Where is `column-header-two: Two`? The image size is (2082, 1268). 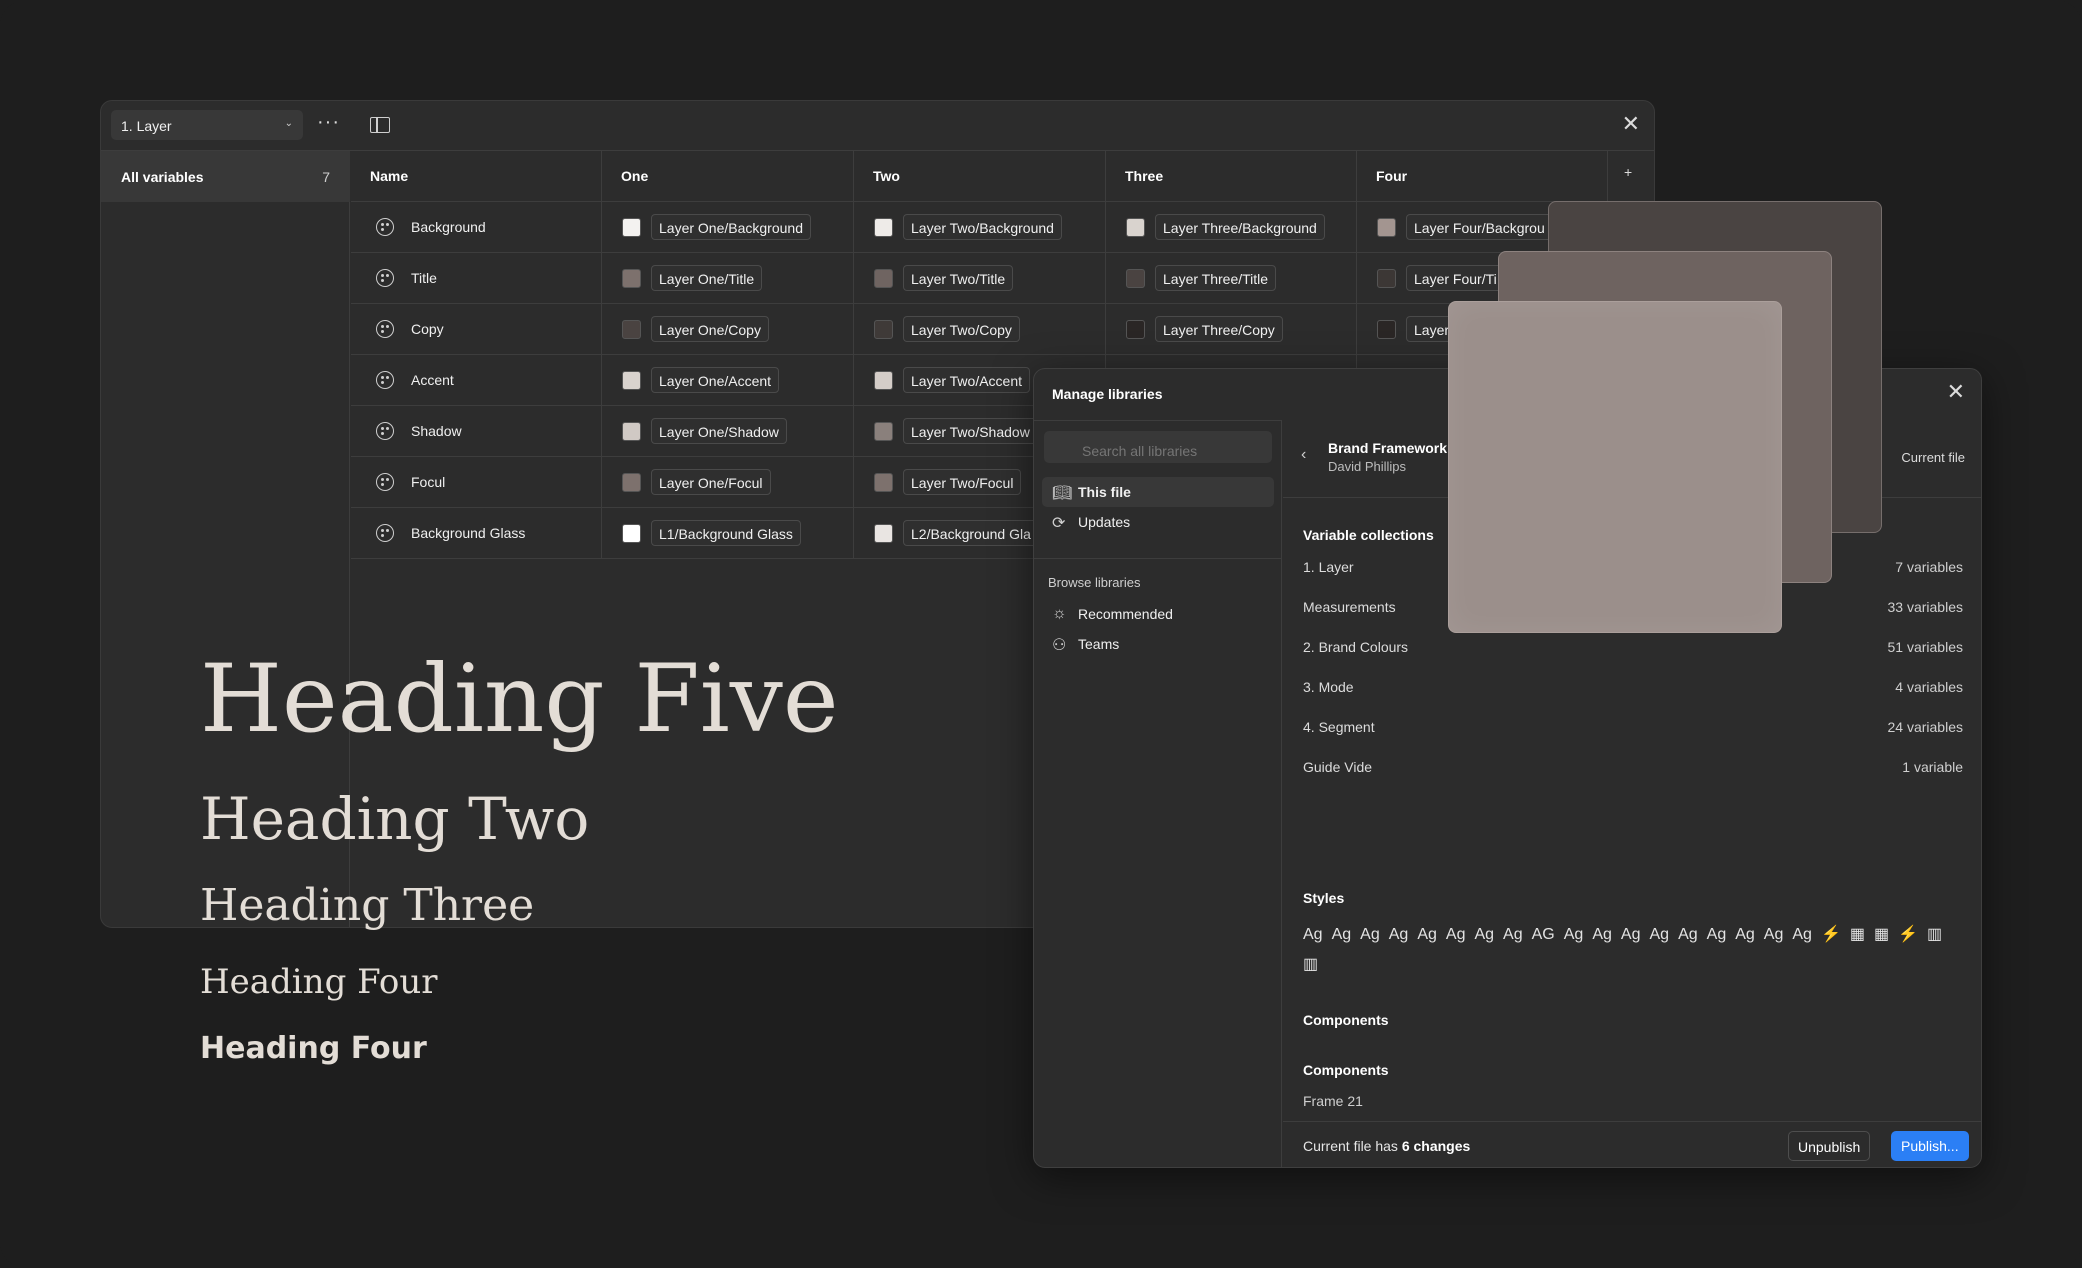 column-header-two: Two is located at coordinates (980, 176).